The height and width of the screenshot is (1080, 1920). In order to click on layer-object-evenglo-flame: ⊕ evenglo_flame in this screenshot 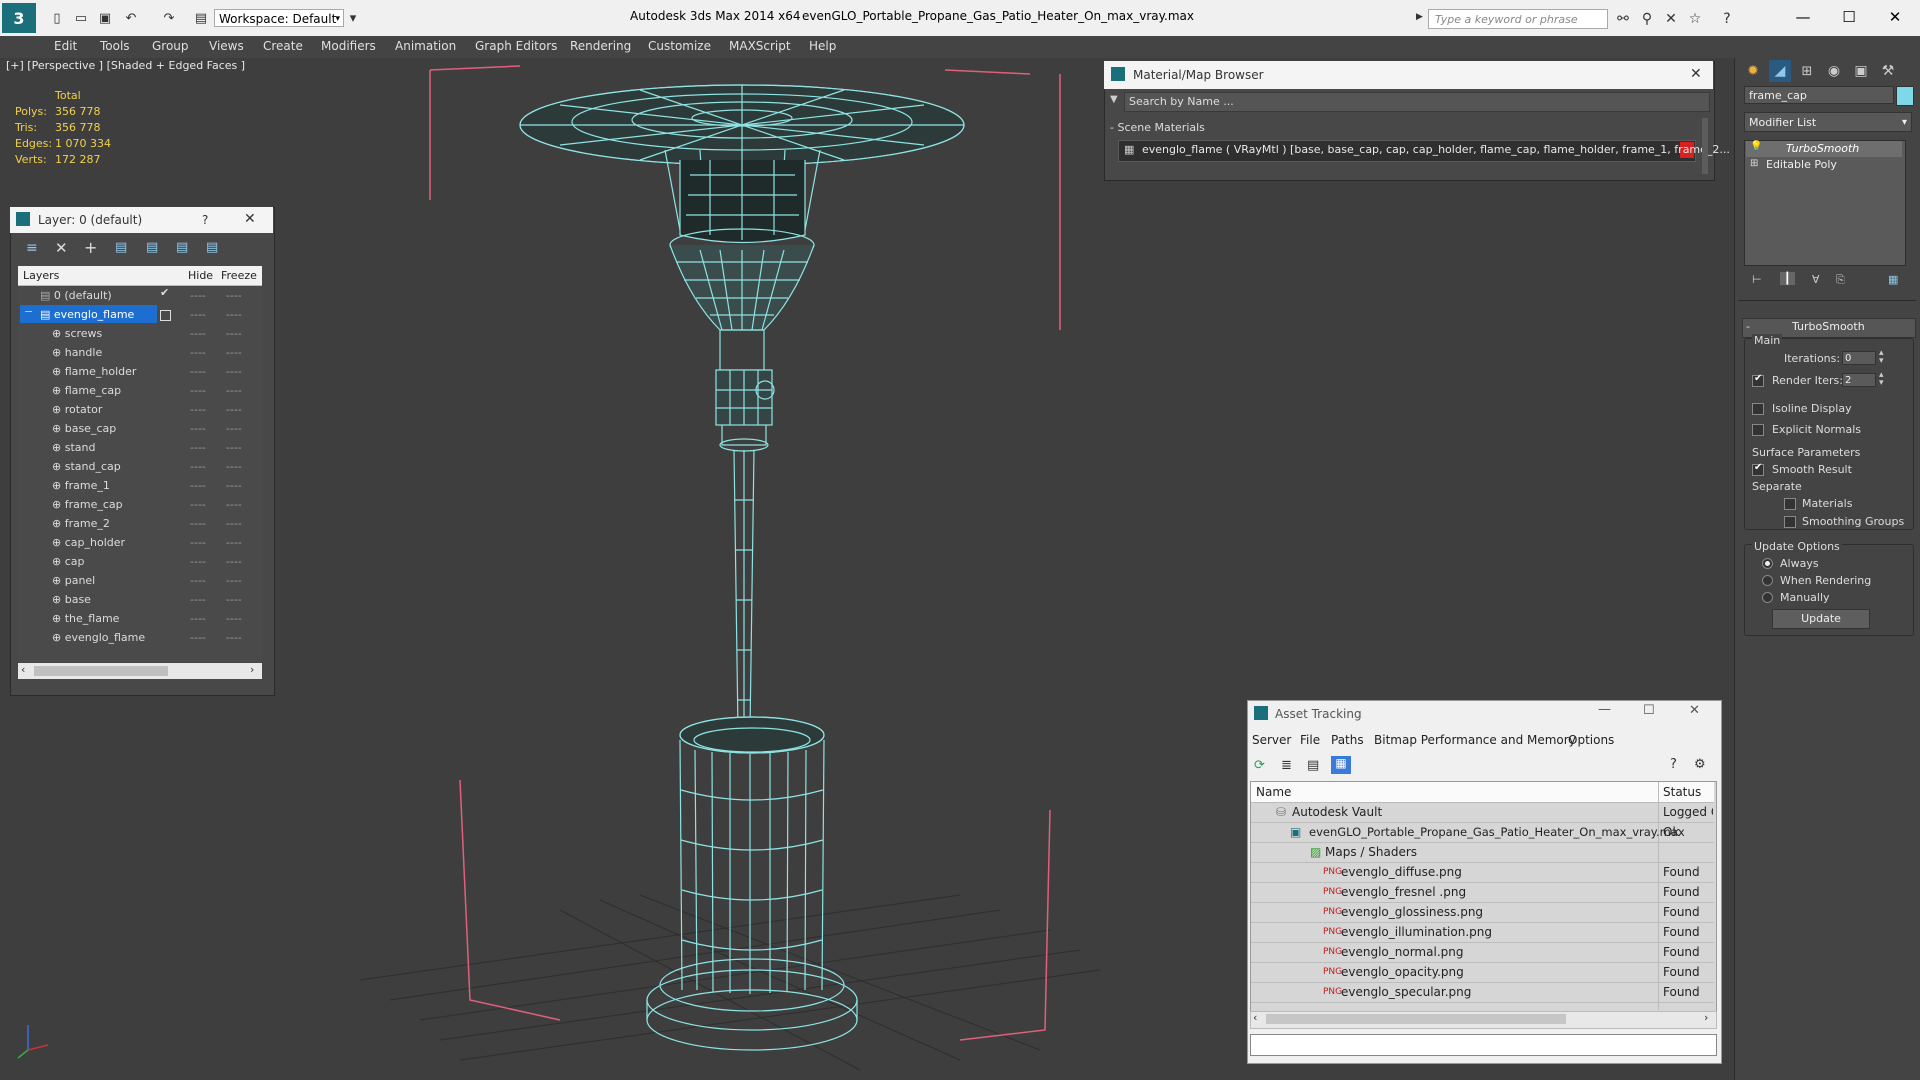, I will do `click(98, 637)`.